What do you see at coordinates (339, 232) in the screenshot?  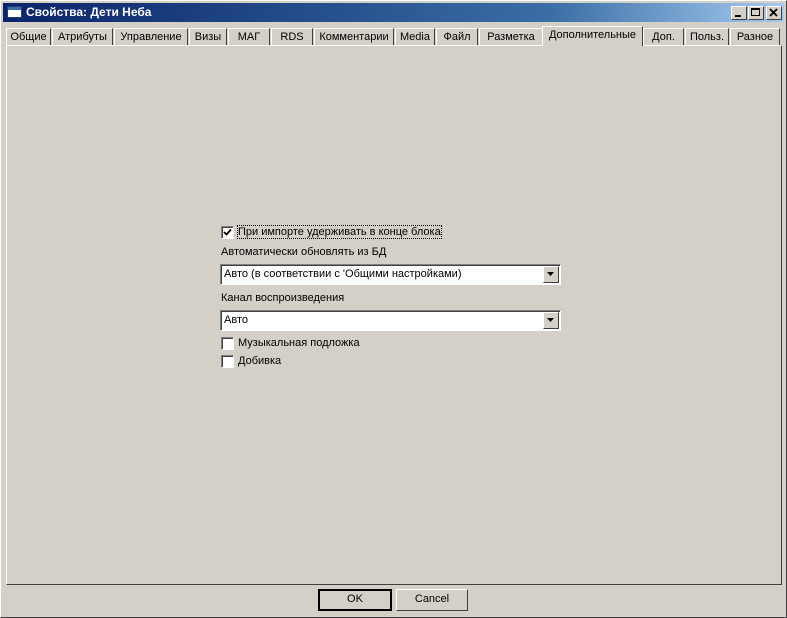 I see `hold-at-block-end-label: При импорте удерживать в конце блока` at bounding box center [339, 232].